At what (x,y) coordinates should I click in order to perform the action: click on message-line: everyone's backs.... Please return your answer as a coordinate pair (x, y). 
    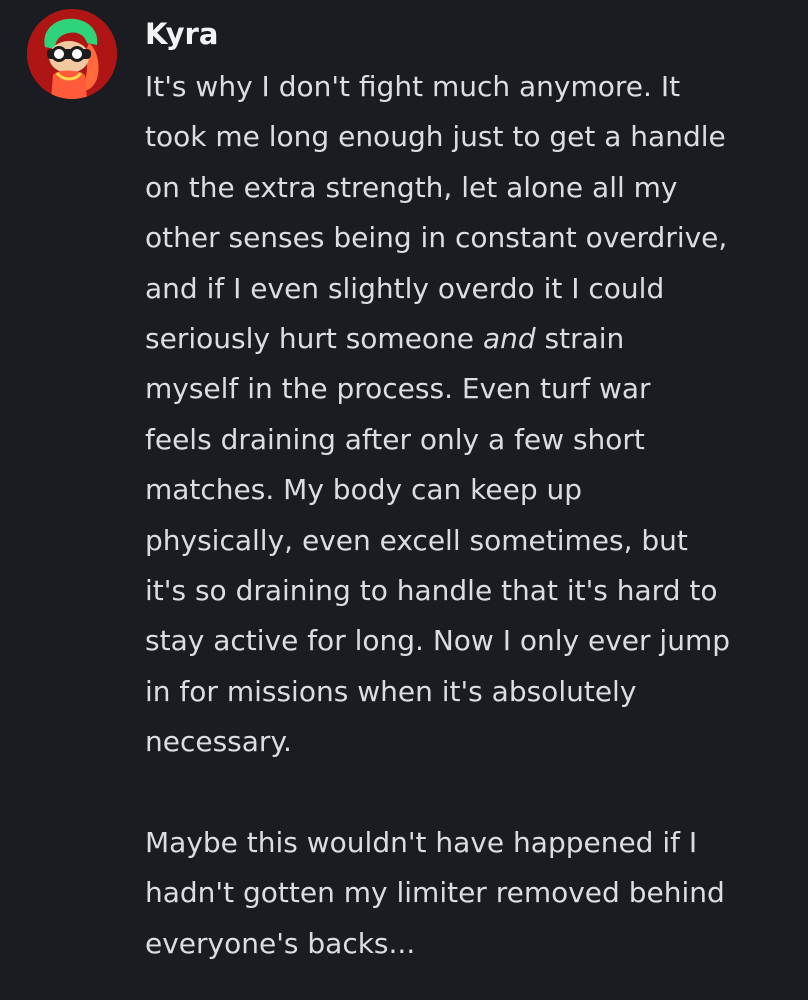
    Looking at the image, I should click on (280, 943).